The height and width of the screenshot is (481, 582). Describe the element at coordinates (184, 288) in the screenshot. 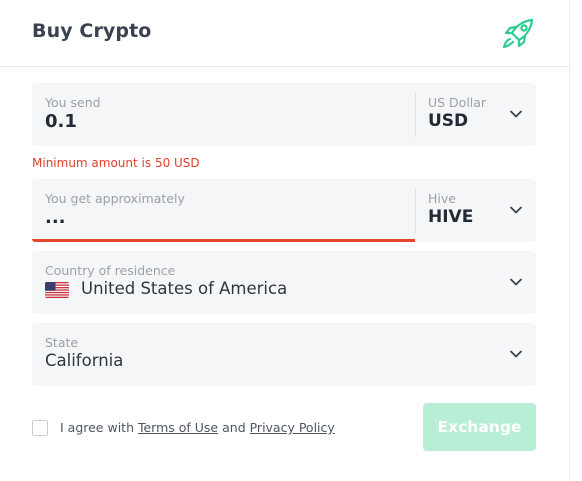

I see `country-value: United States of America` at that location.